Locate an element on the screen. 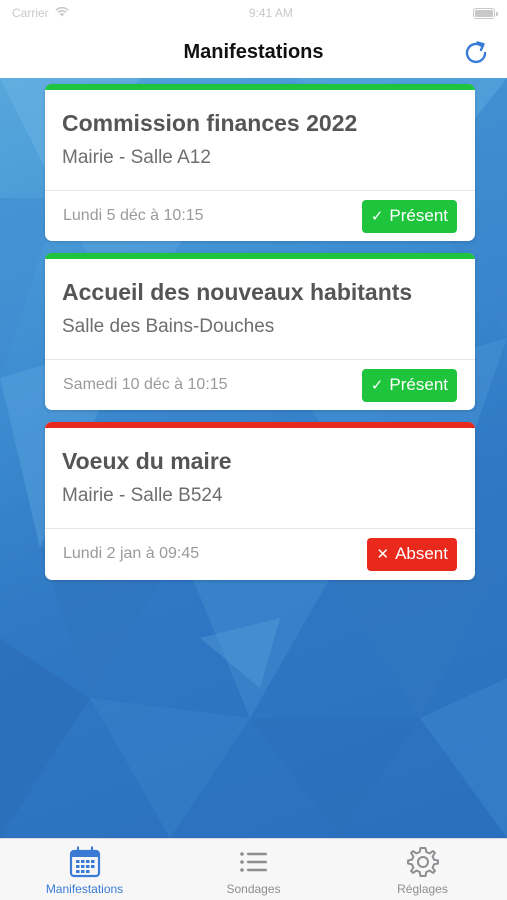  wifi-icon is located at coordinates (62, 13).